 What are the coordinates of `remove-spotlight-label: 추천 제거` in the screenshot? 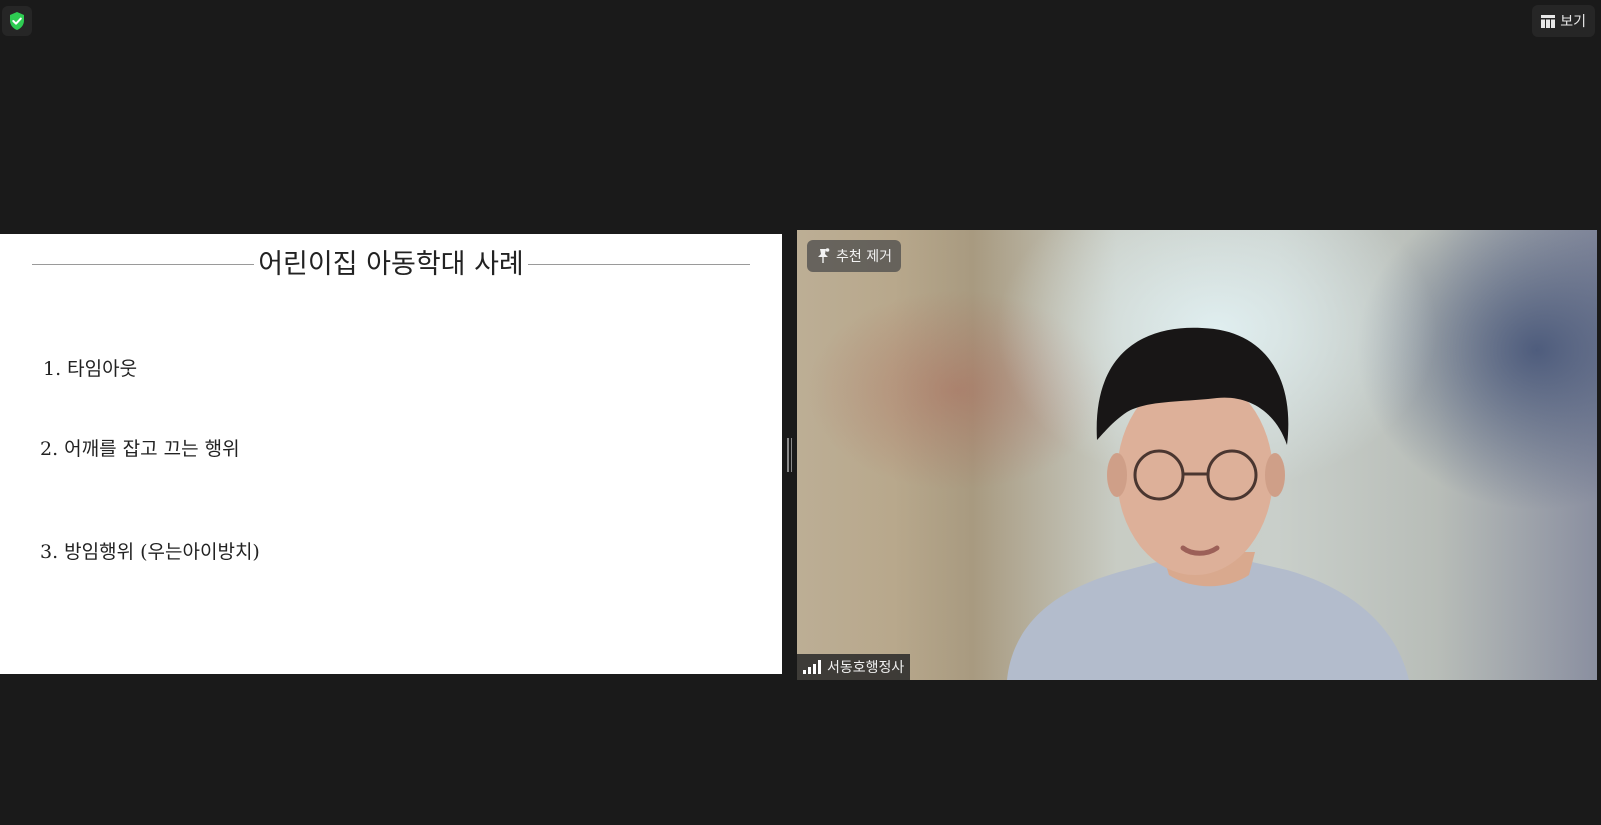 It's located at (864, 257).